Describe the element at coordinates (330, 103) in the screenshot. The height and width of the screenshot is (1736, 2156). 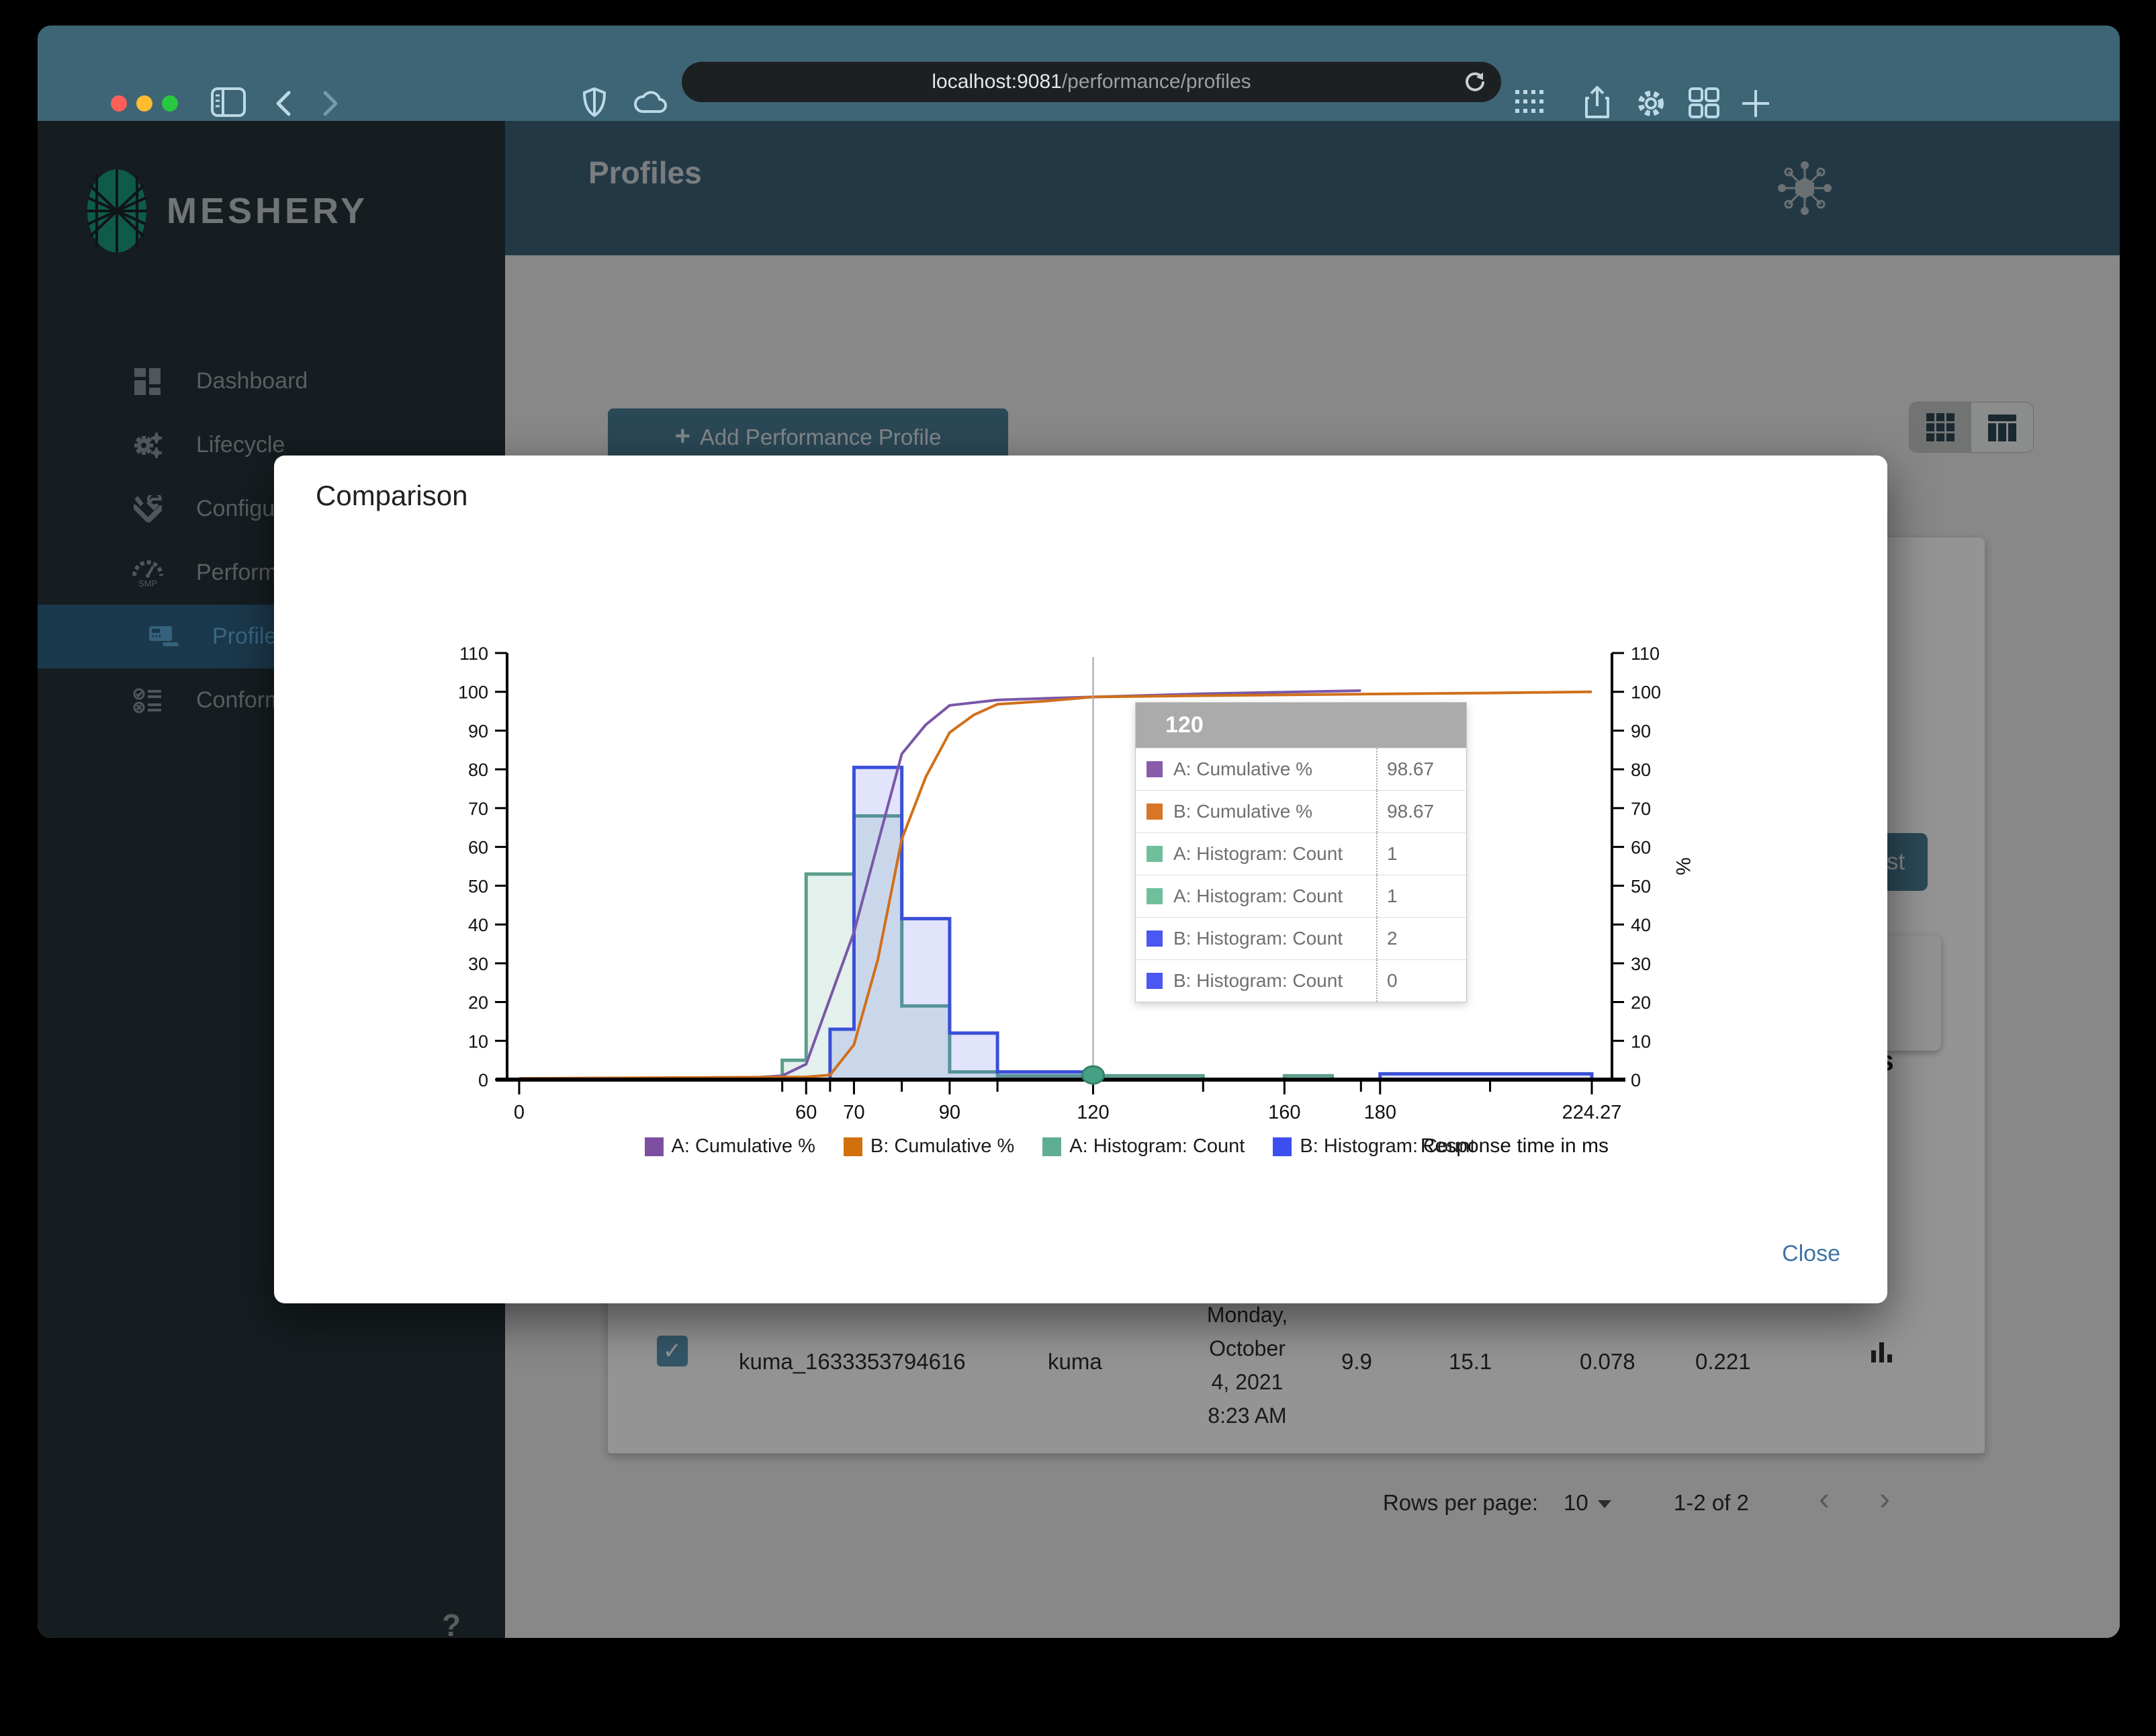
I see `forward-icon` at that location.